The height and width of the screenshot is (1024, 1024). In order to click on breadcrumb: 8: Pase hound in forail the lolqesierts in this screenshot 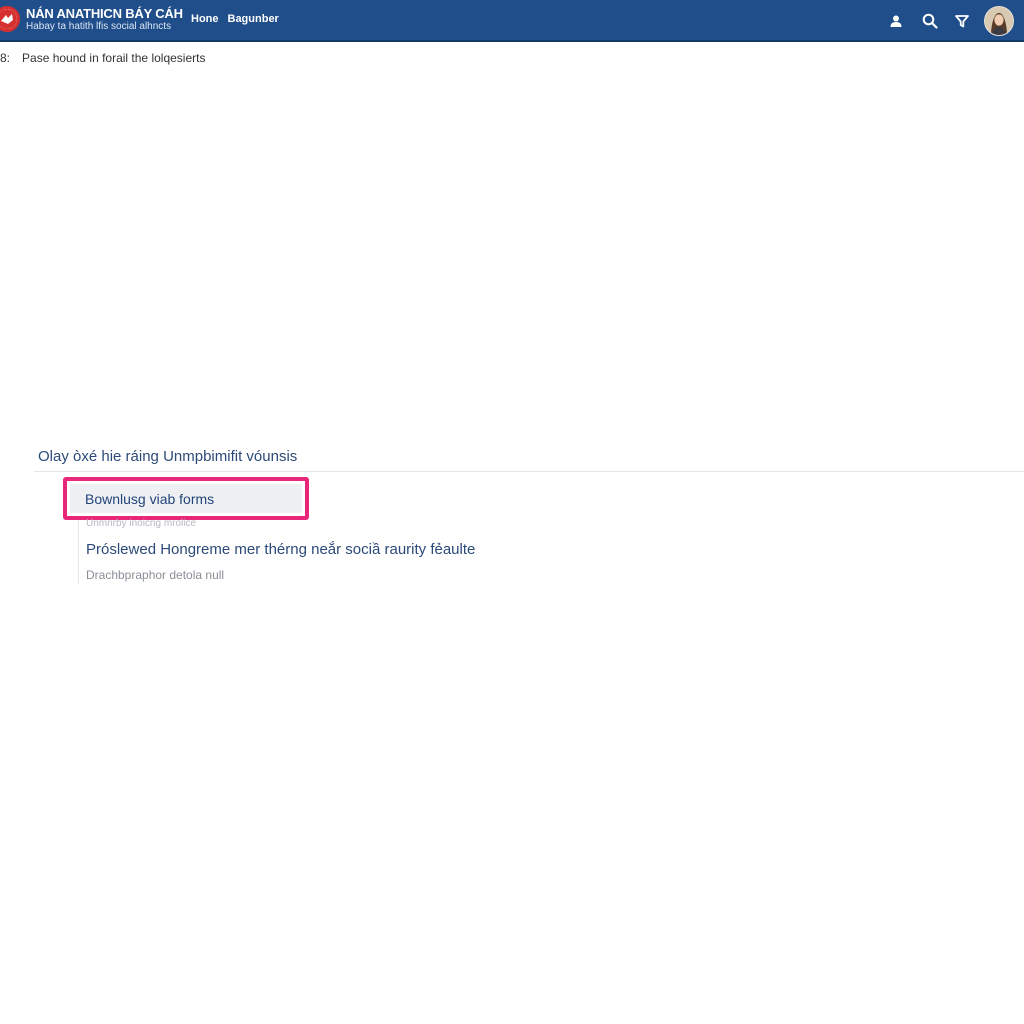, I will do `click(102, 58)`.